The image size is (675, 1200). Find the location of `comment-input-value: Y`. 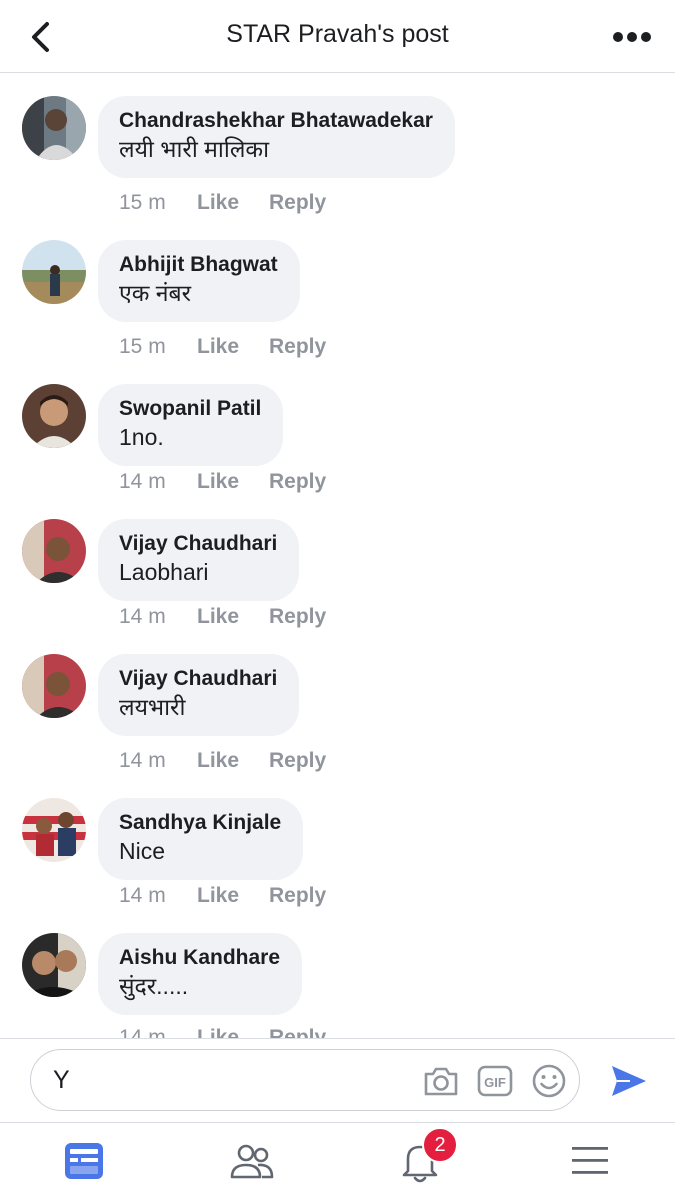

comment-input-value: Y is located at coordinates (61, 1080).